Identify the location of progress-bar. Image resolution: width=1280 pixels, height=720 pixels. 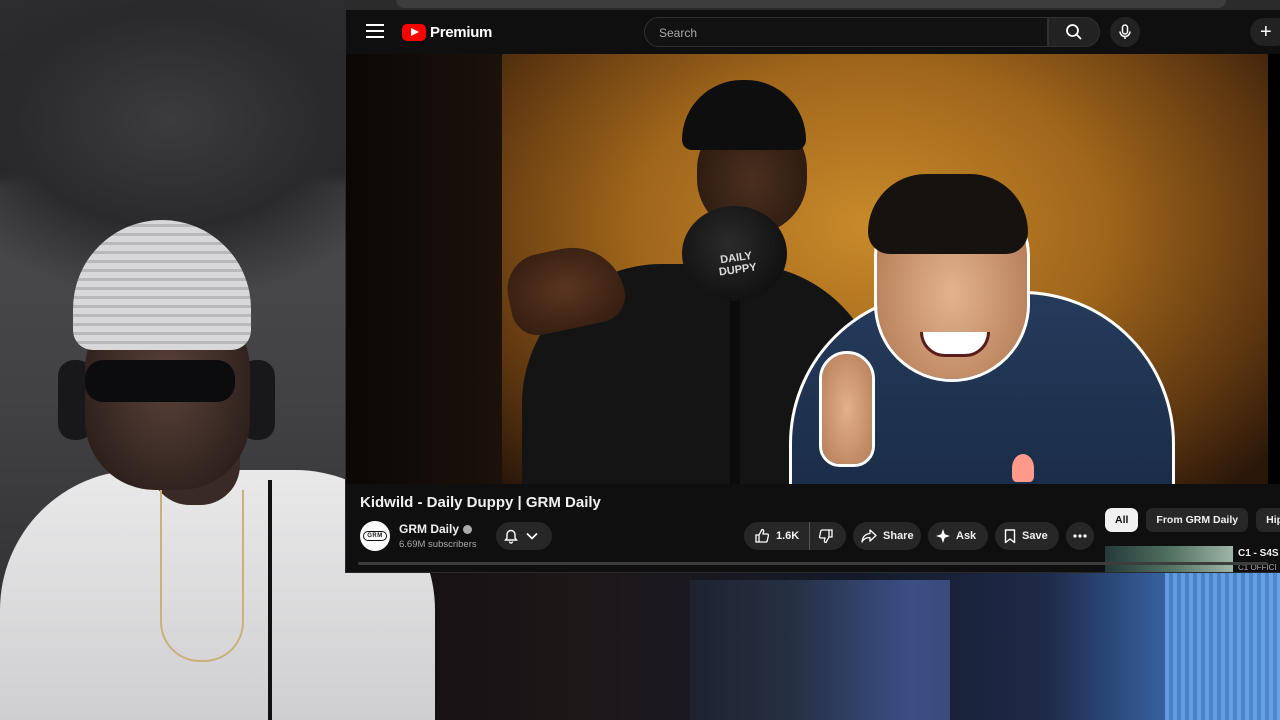
(813, 563).